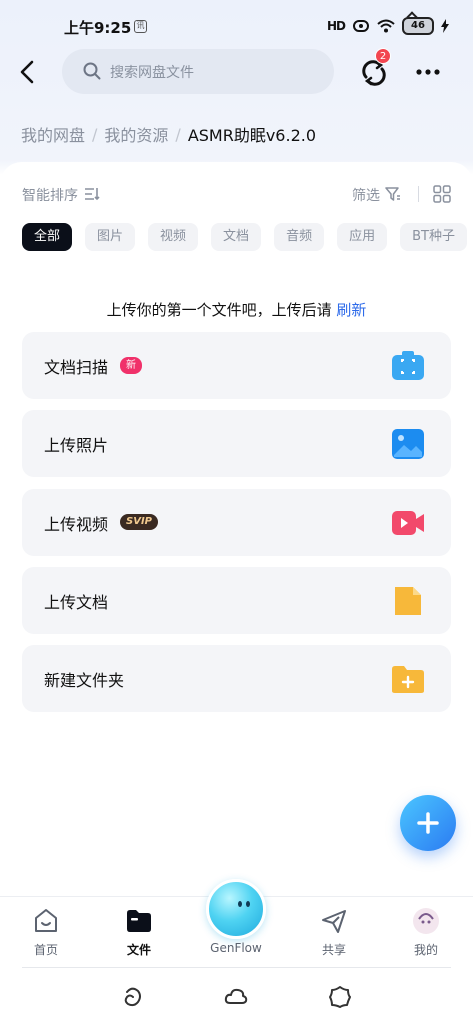 The width and height of the screenshot is (473, 1024). I want to click on status-bar: 上午9:25 讯 HD 46, so click(236, 22).